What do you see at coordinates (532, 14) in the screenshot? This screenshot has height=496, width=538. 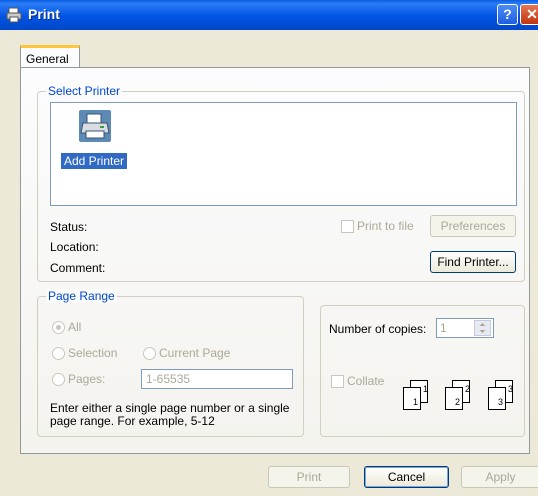 I see `close-icon: ✕` at bounding box center [532, 14].